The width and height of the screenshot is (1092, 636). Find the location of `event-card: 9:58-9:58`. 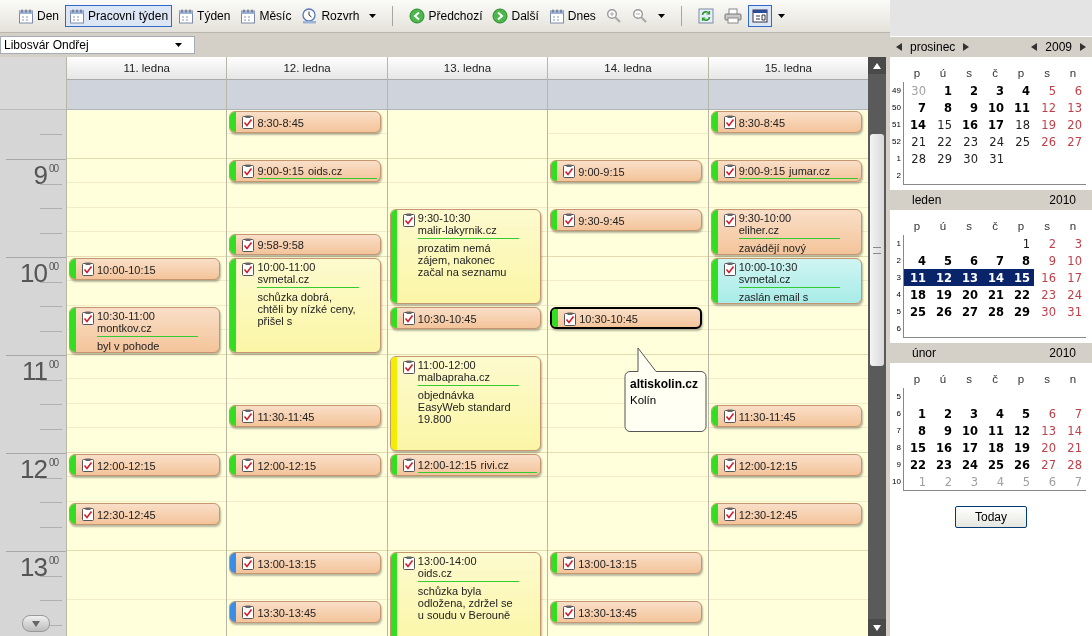

event-card: 9:58-9:58 is located at coordinates (305, 244).